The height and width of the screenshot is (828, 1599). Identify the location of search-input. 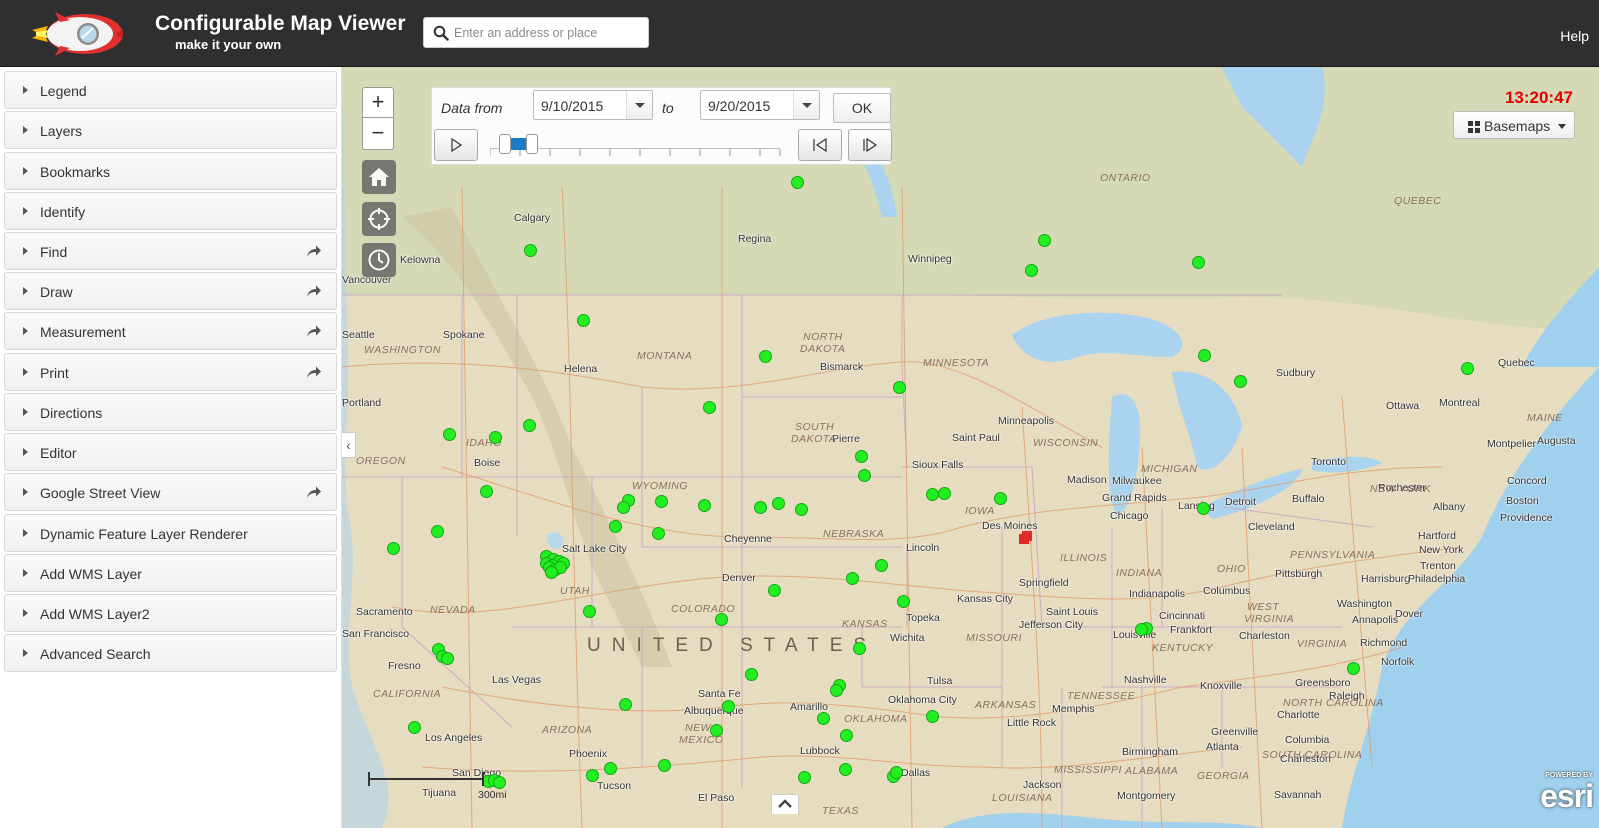
(549, 33).